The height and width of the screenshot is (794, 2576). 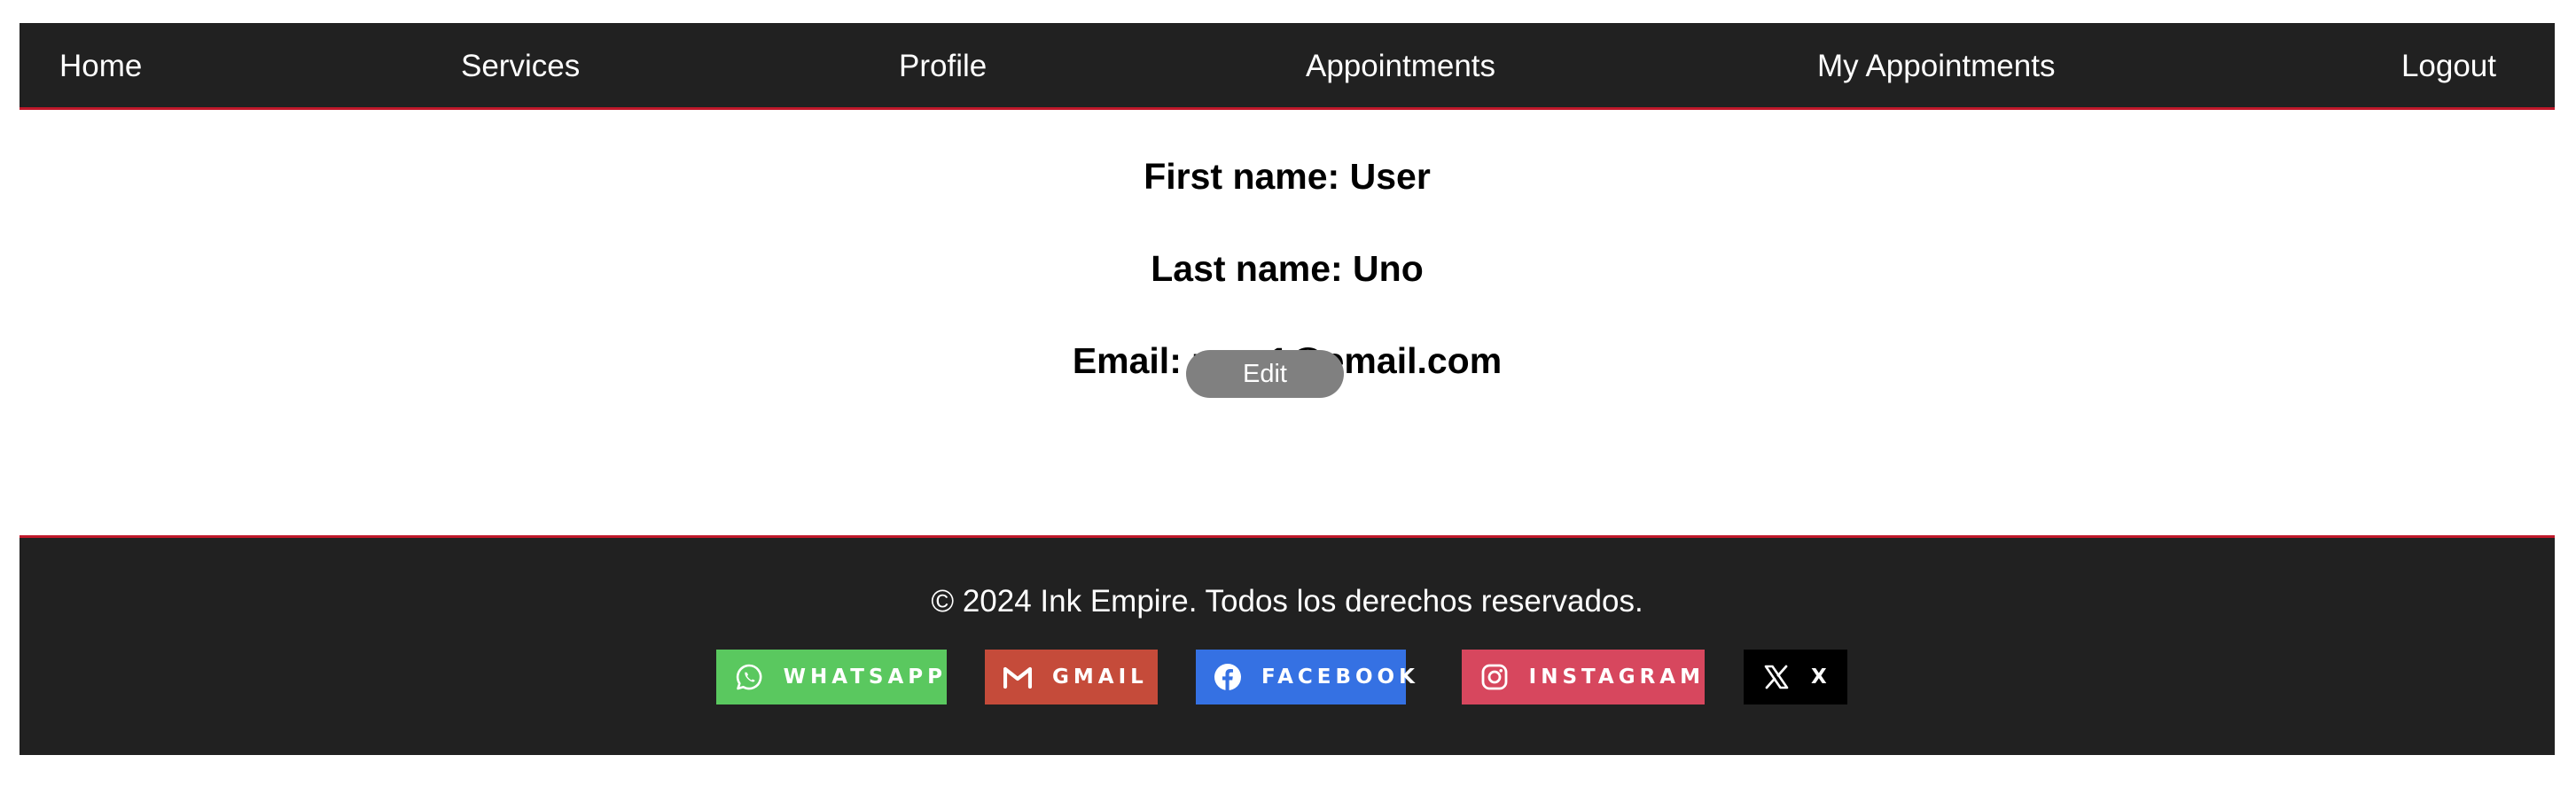 I want to click on x-icon, so click(x=1776, y=677).